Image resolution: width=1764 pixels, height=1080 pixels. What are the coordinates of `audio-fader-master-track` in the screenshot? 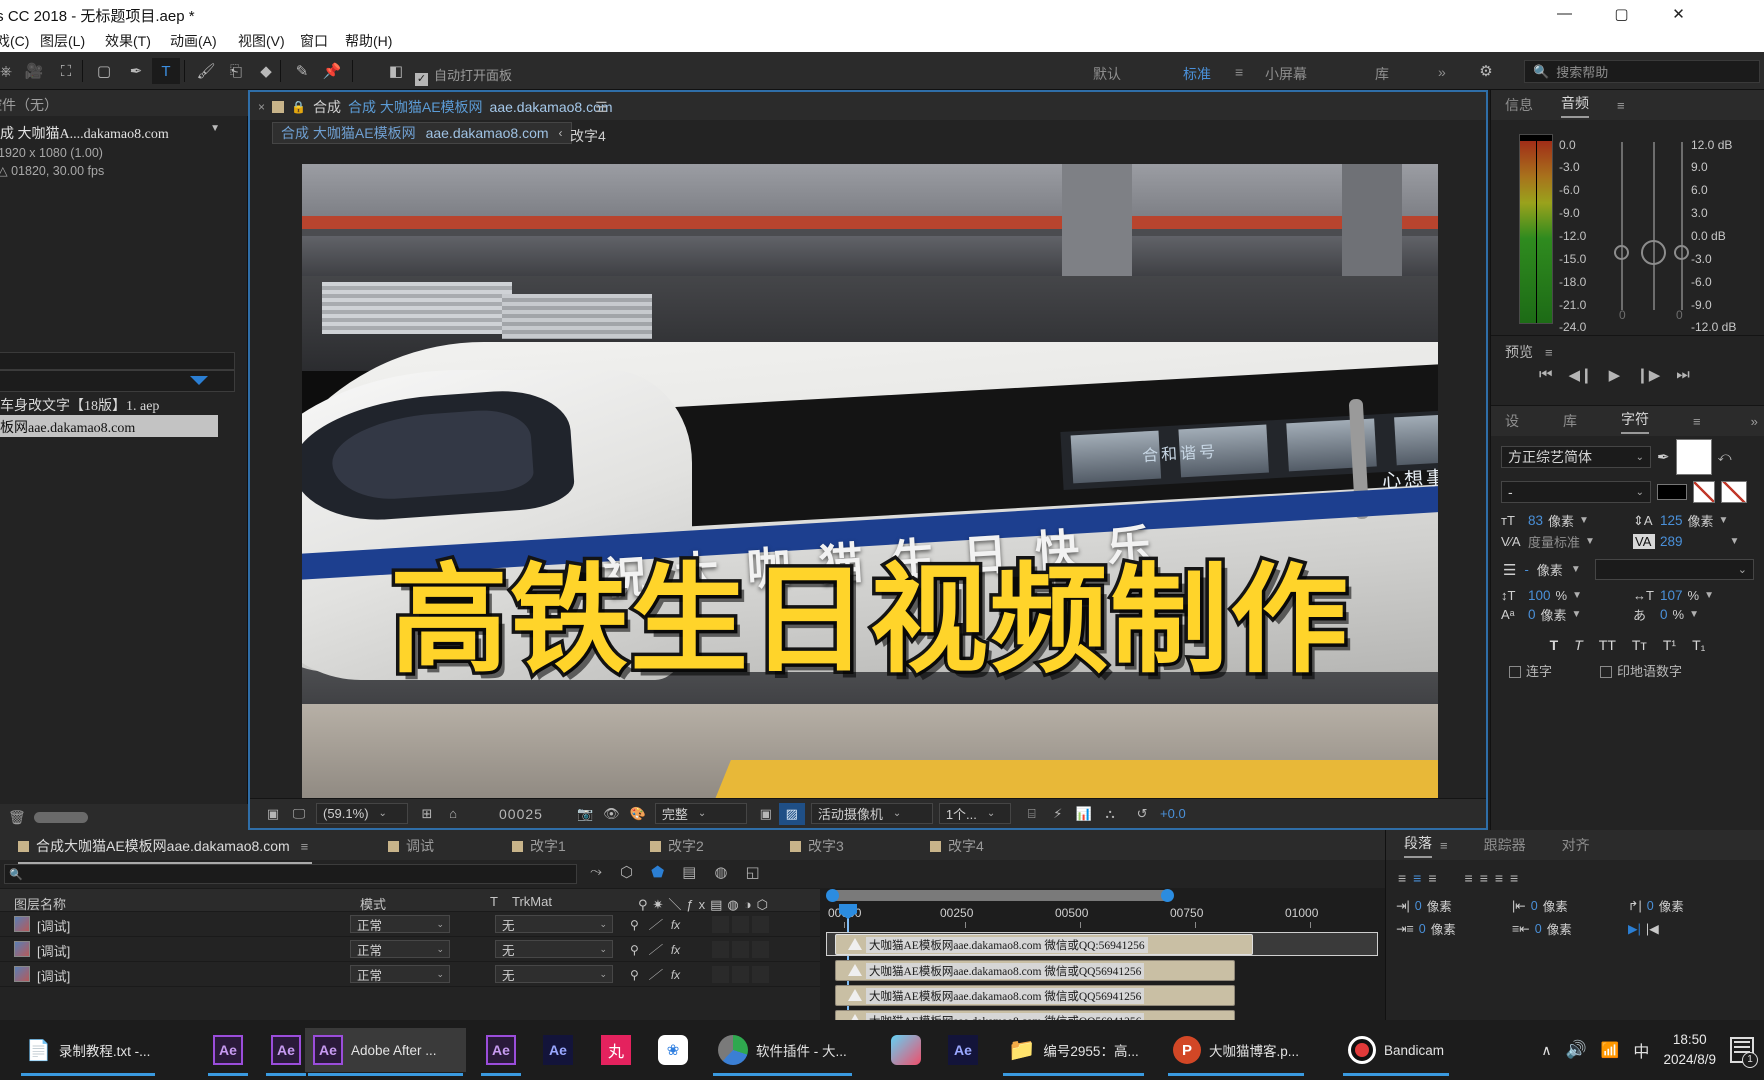 It's located at (1654, 226).